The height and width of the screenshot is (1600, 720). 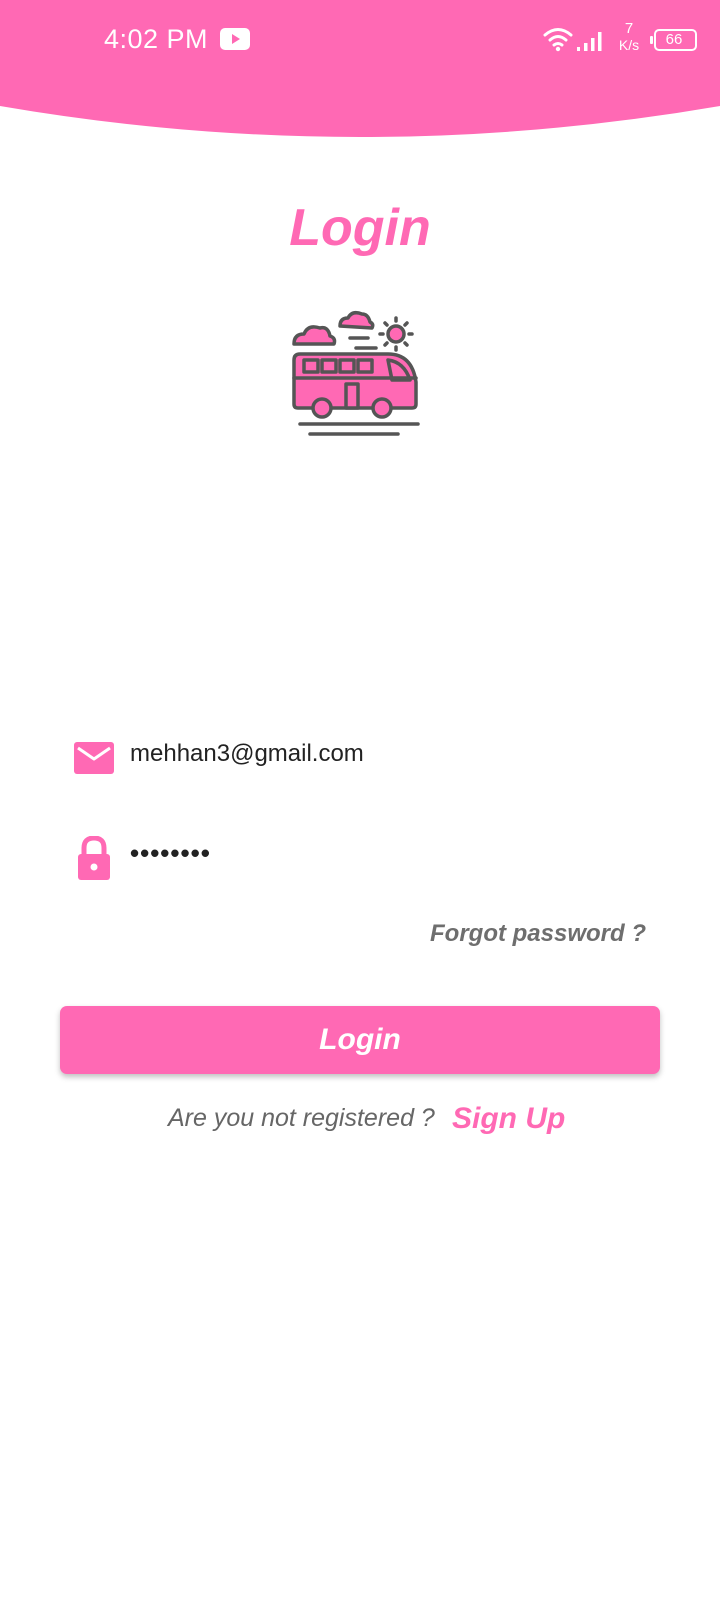 I want to click on email-field: mehhan3@gmail.com, so click(x=354, y=757).